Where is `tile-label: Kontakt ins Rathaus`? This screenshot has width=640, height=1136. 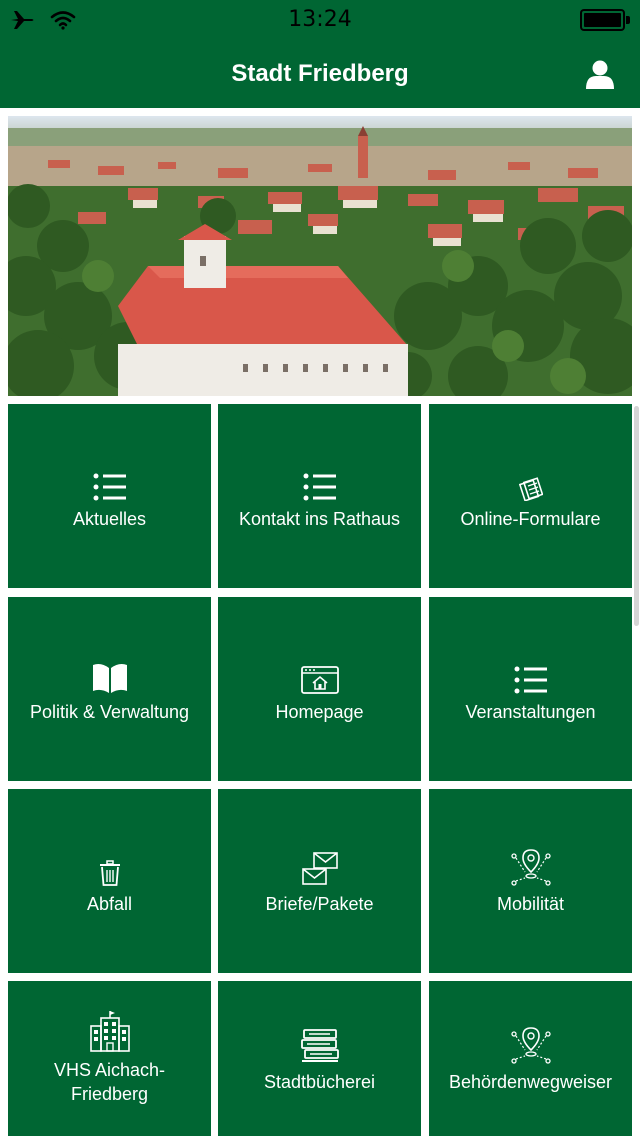 tile-label: Kontakt ins Rathaus is located at coordinates (319, 519).